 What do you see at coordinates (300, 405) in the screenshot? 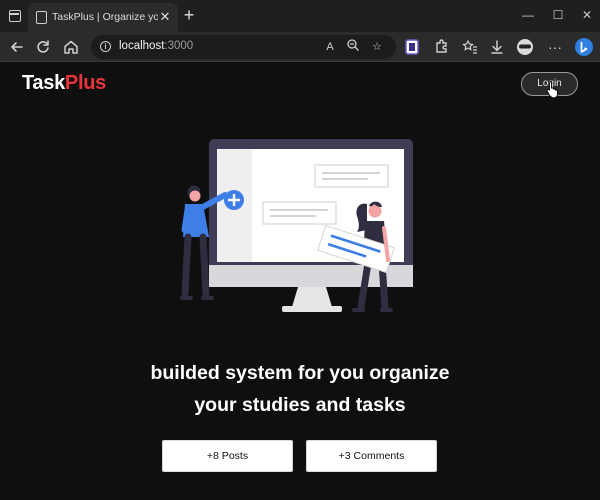
I see `hero-headline-line2: your studies and tasks` at bounding box center [300, 405].